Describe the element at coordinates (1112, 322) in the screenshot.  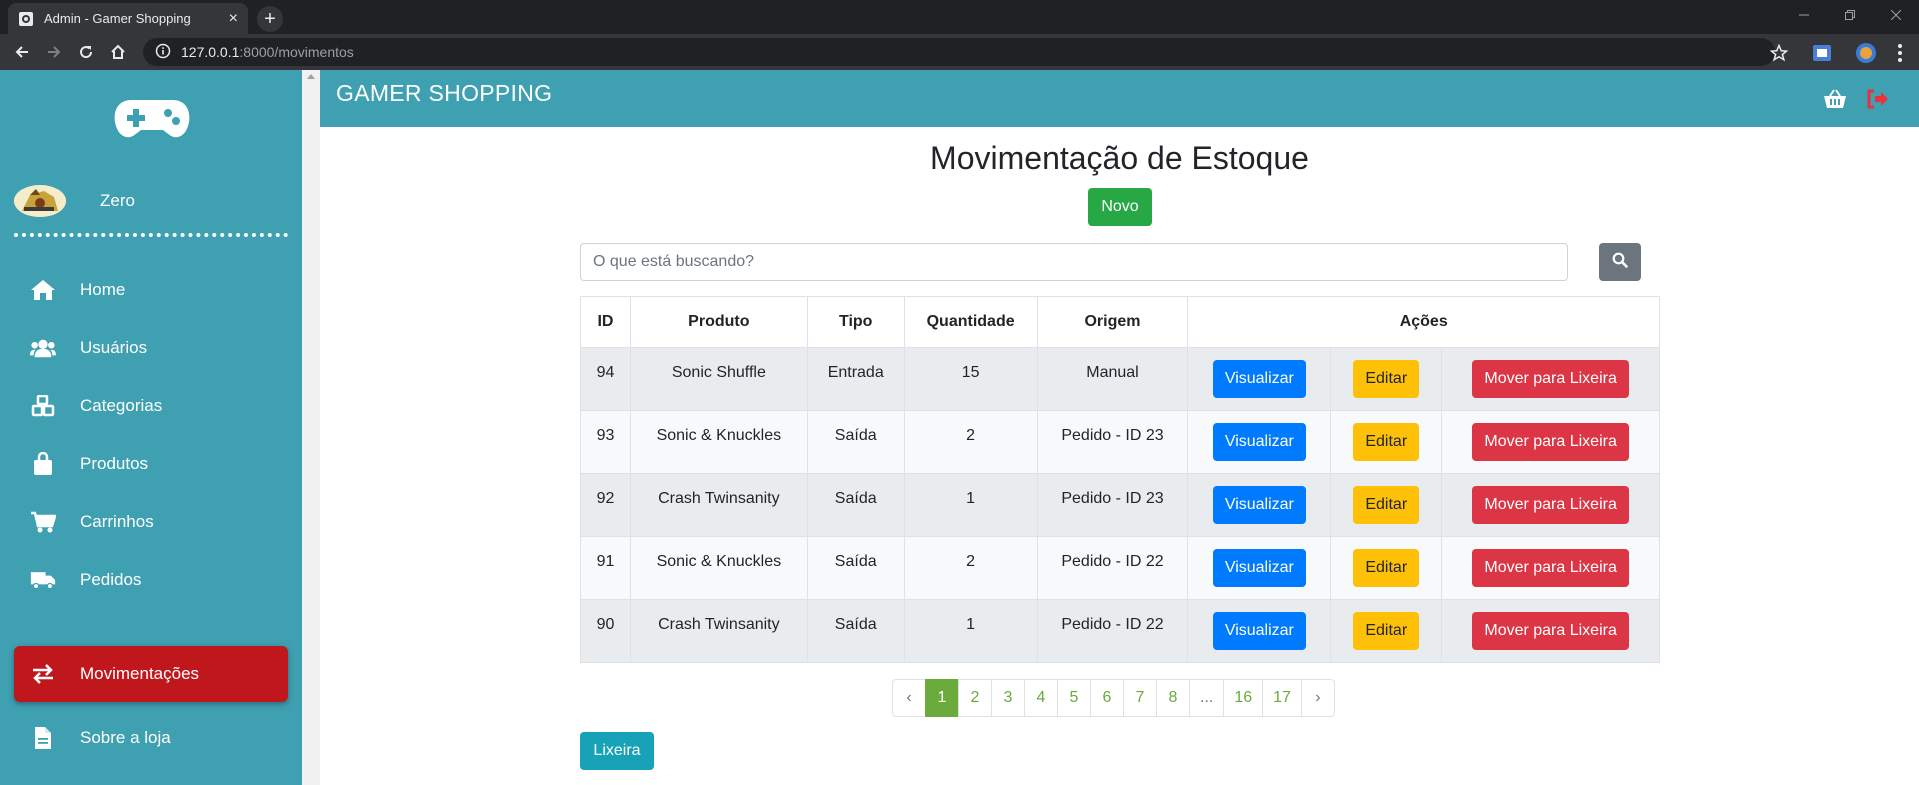
I see `column-header: Origem` at that location.